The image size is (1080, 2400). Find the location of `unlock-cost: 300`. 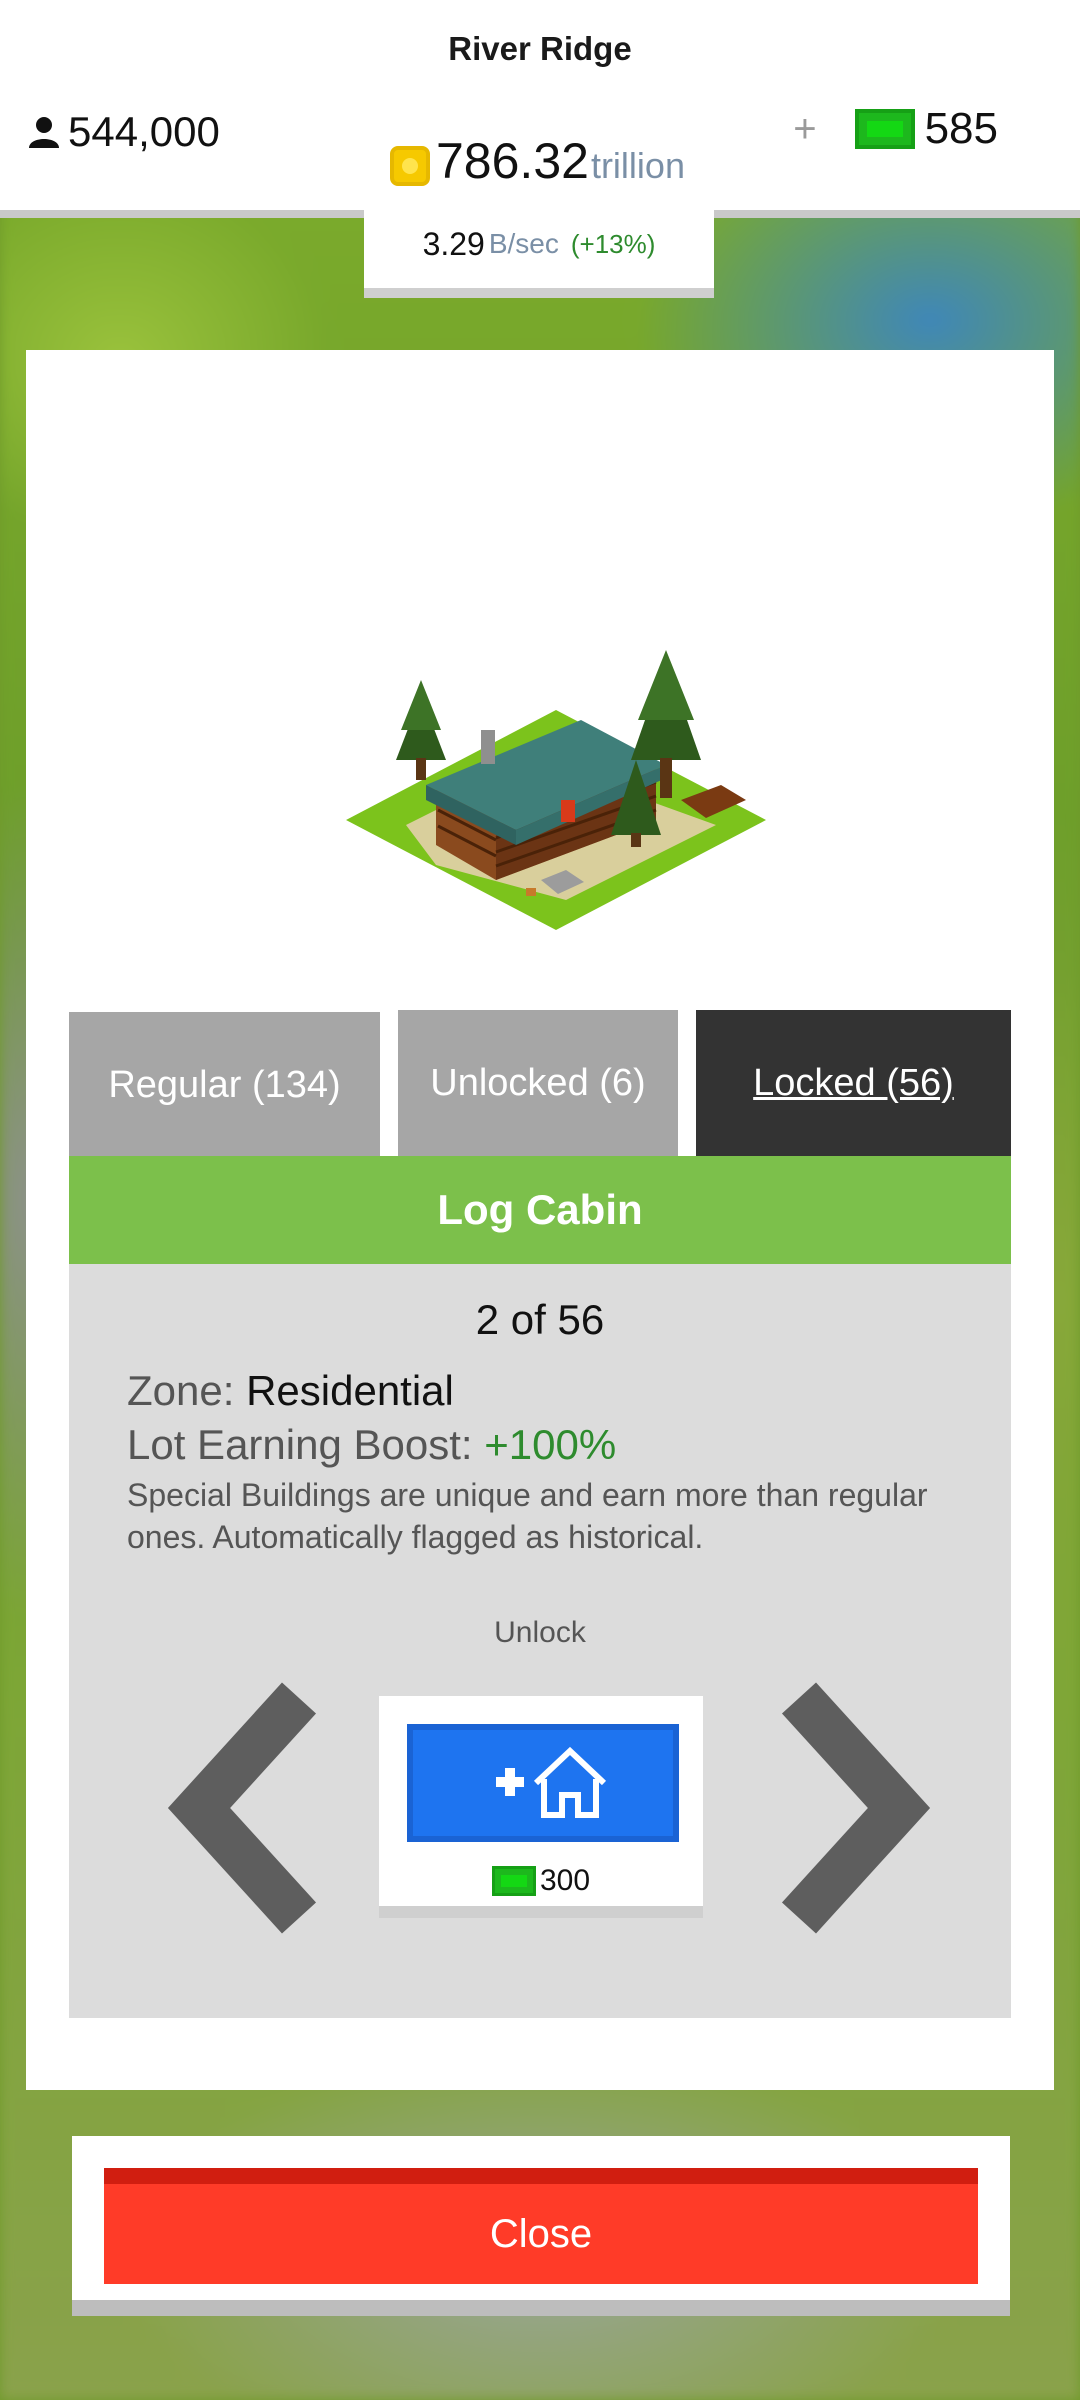

unlock-cost: 300 is located at coordinates (541, 1881).